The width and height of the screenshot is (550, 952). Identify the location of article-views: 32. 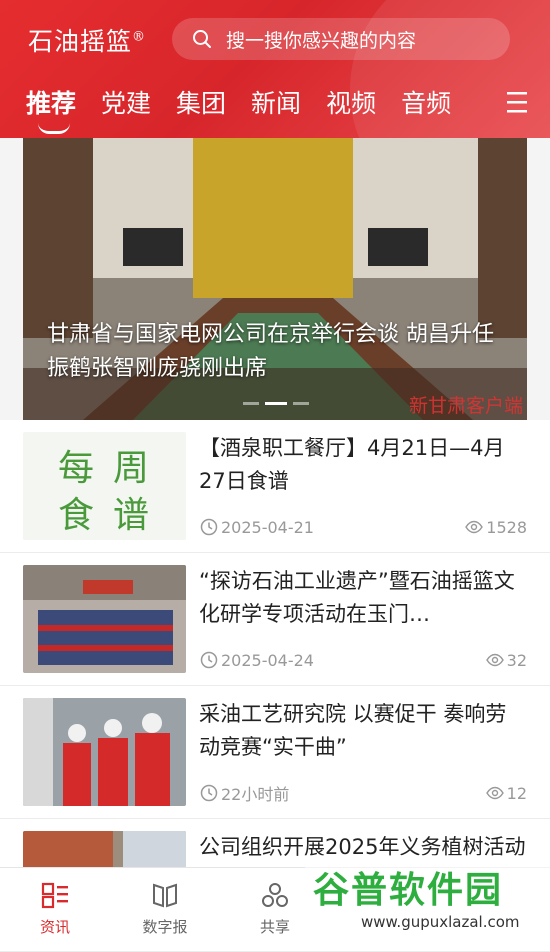
(516, 660).